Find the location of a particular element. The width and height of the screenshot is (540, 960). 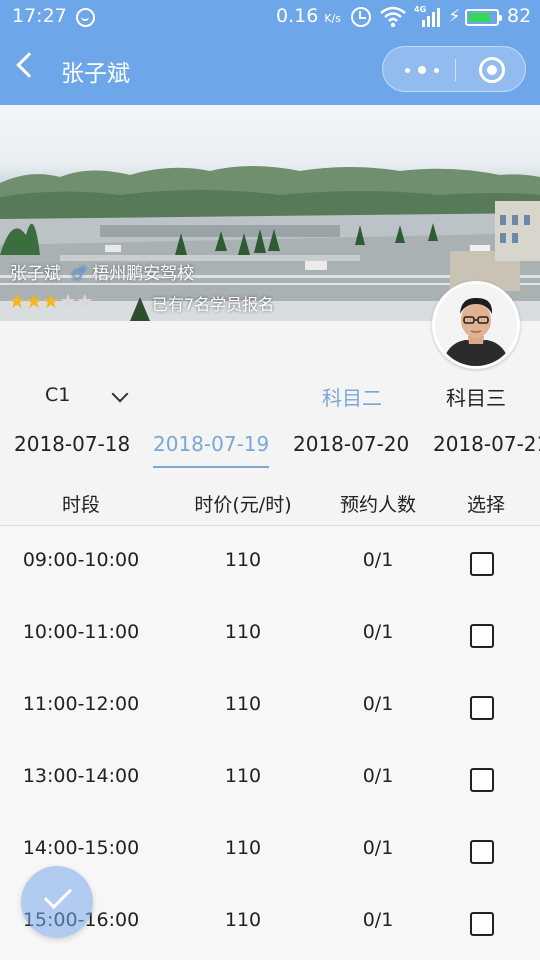

header-select: 选择 is located at coordinates (486, 505).